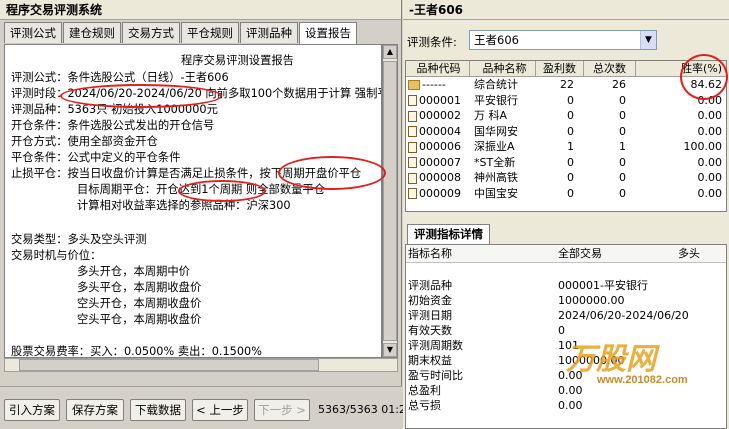 This screenshot has height=429, width=729. Describe the element at coordinates (566, 132) in the screenshot. I see `table-row: 000004 国华网安 0 0 0.00` at that location.